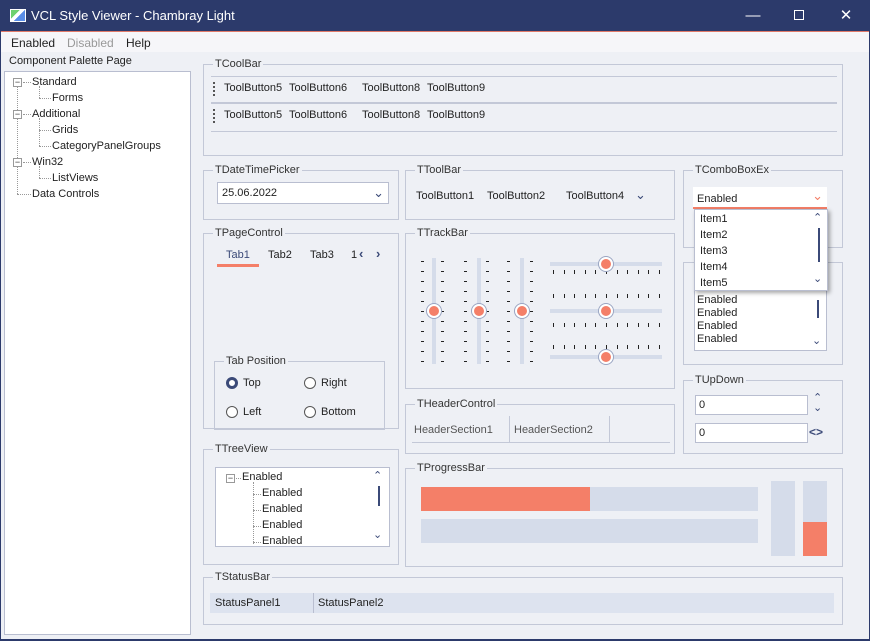 This screenshot has width=870, height=641. What do you see at coordinates (310, 383) in the screenshot?
I see `radio-right` at bounding box center [310, 383].